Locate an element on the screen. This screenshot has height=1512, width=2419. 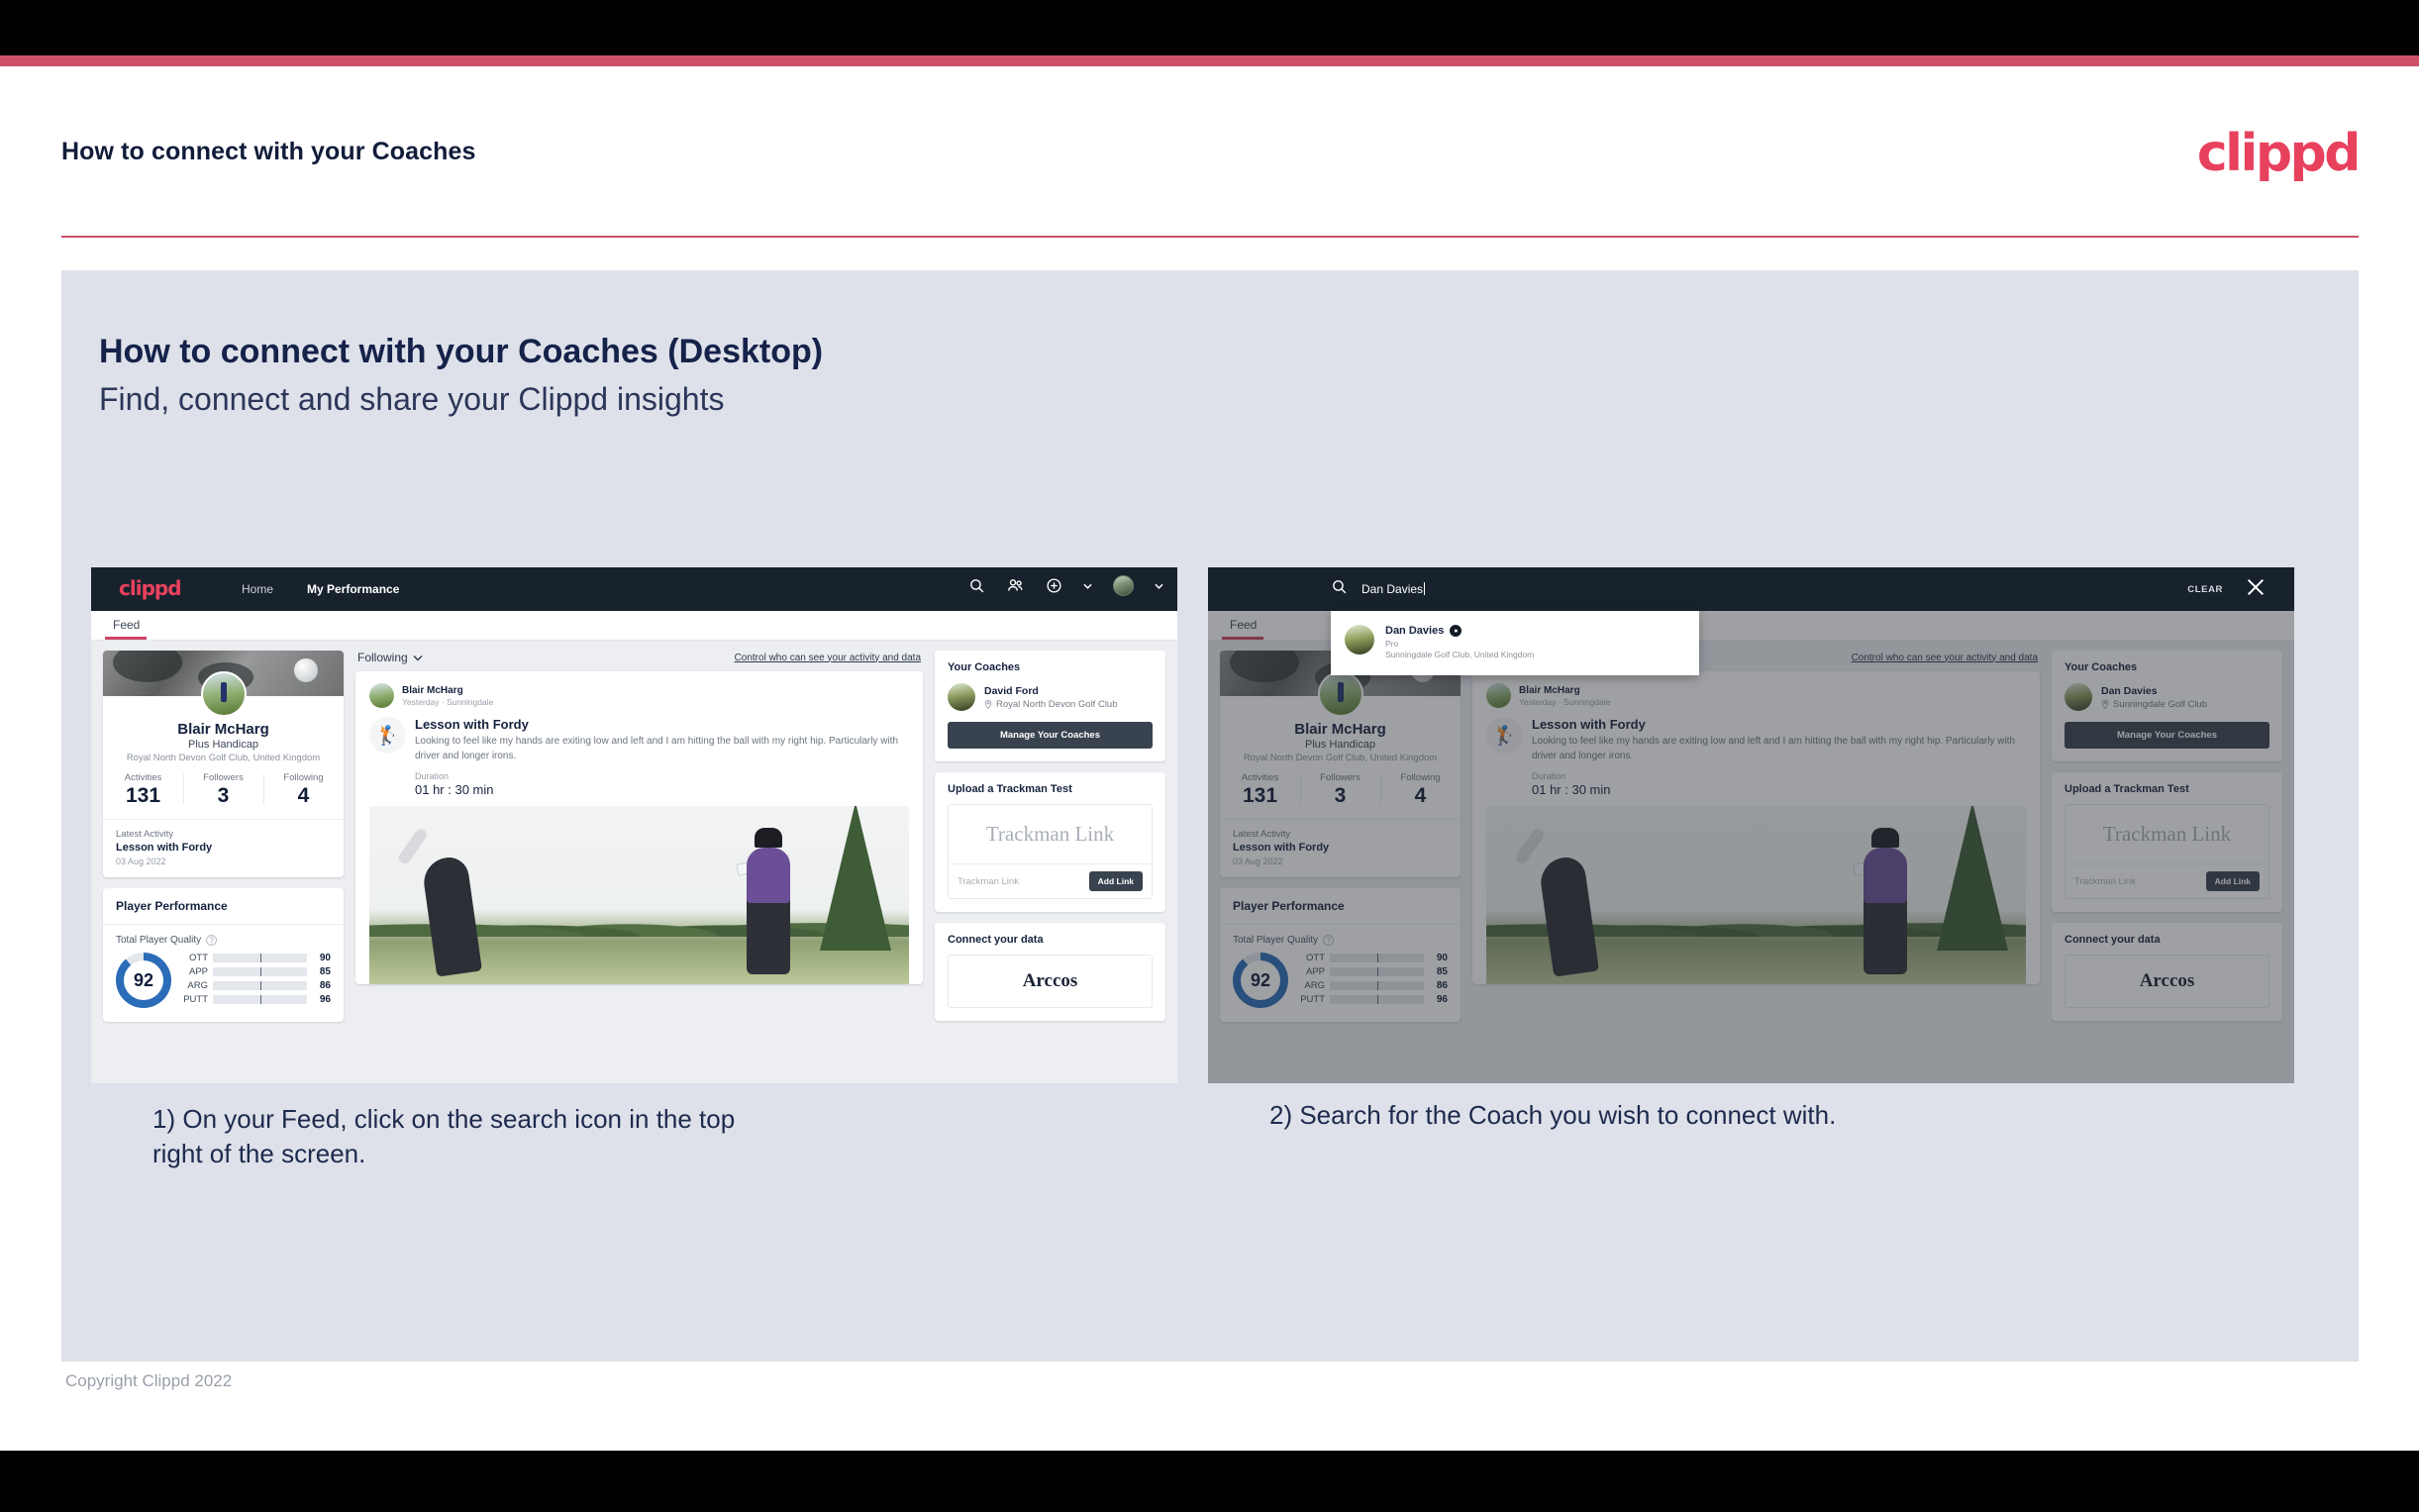
profile-handicap: Plus Handicap is located at coordinates (223, 745).